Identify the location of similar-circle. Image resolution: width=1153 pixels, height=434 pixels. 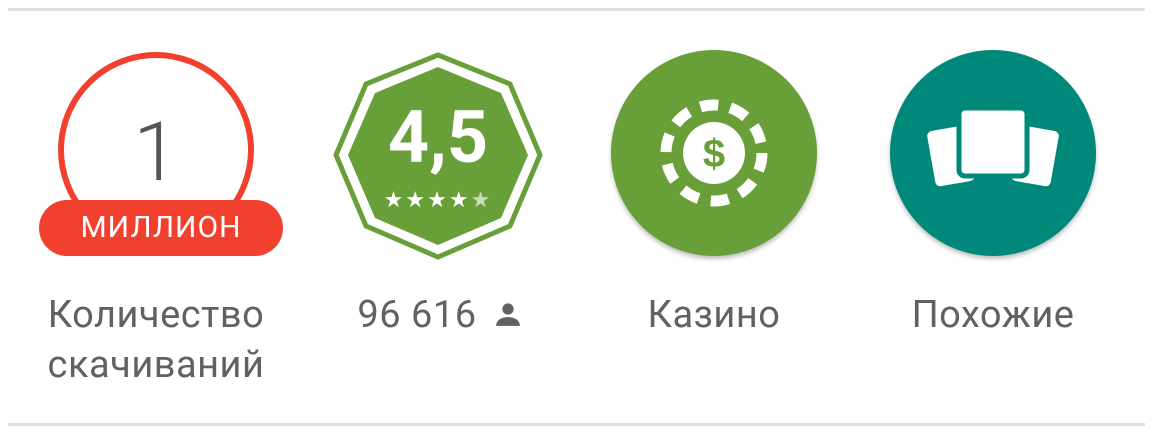
(993, 153).